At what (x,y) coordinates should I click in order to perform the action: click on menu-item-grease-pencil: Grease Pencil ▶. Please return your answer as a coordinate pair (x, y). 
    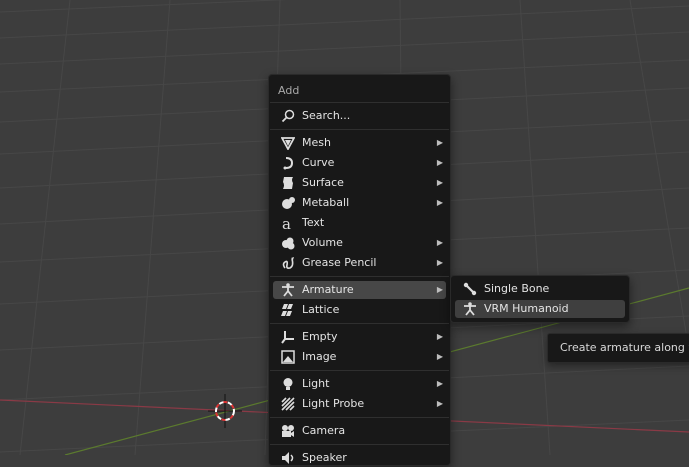
    Looking at the image, I should click on (359, 263).